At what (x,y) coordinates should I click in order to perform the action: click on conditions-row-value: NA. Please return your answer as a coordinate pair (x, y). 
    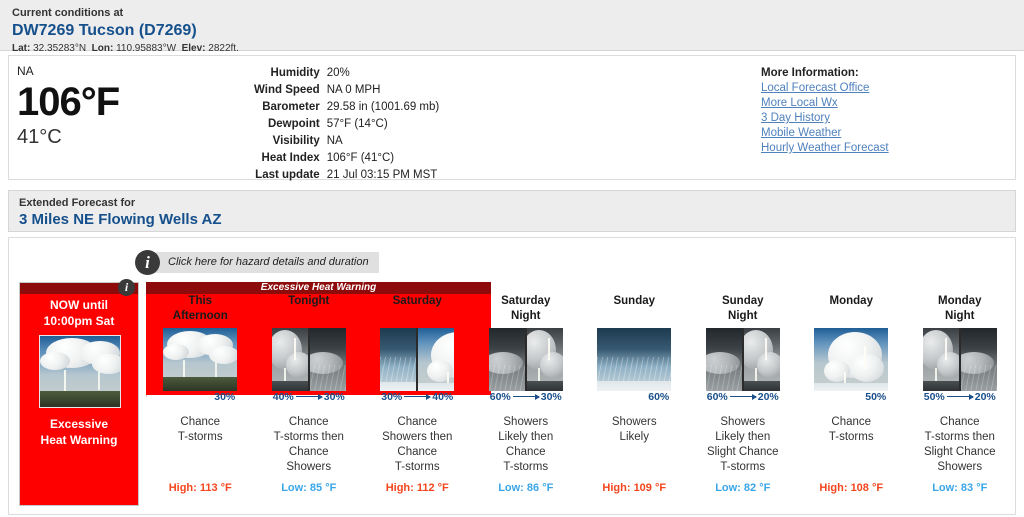
    Looking at the image, I should click on (334, 141).